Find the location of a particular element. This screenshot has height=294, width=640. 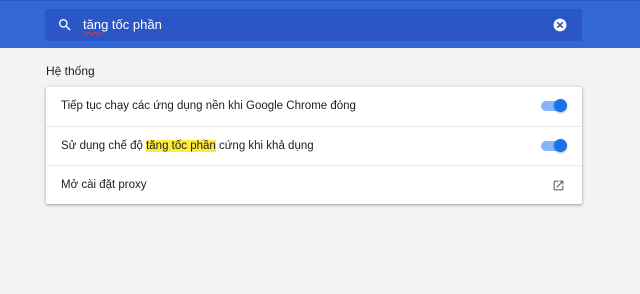

section-title: Hệ thống is located at coordinates (70, 71).